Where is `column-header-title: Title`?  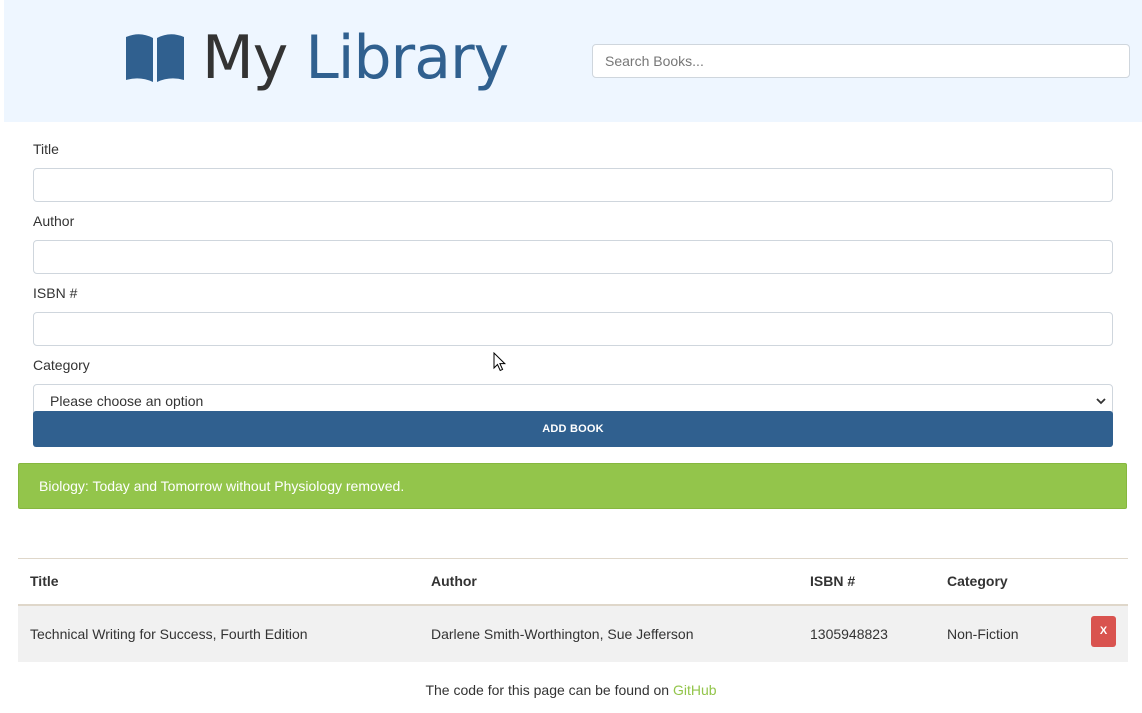
column-header-title: Title is located at coordinates (44, 581).